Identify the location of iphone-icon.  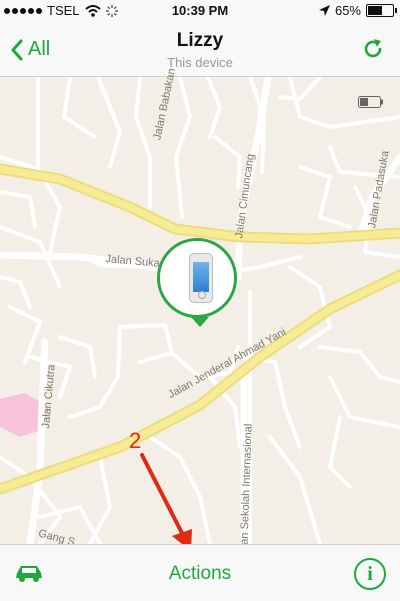
(201, 278).